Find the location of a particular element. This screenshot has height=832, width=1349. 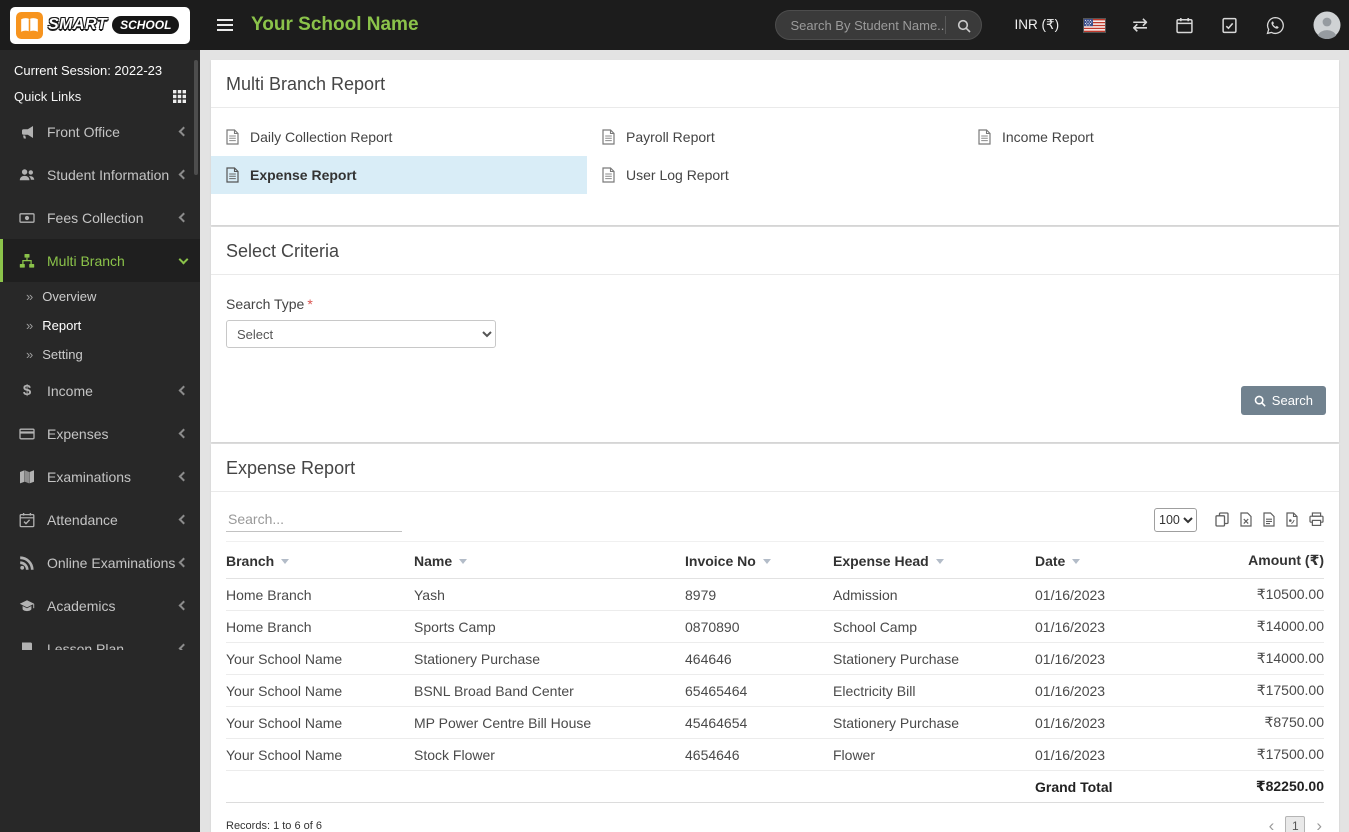

pdf-export-icon is located at coordinates (1292, 519).